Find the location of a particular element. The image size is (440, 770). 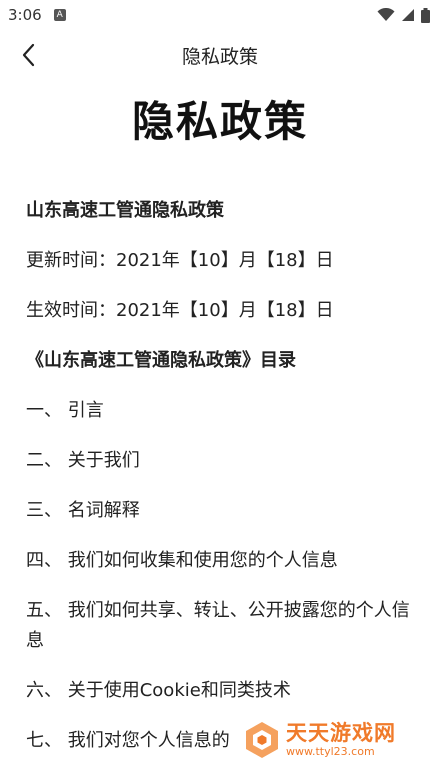

toc-item: 二、 关于我们 is located at coordinates (83, 460).